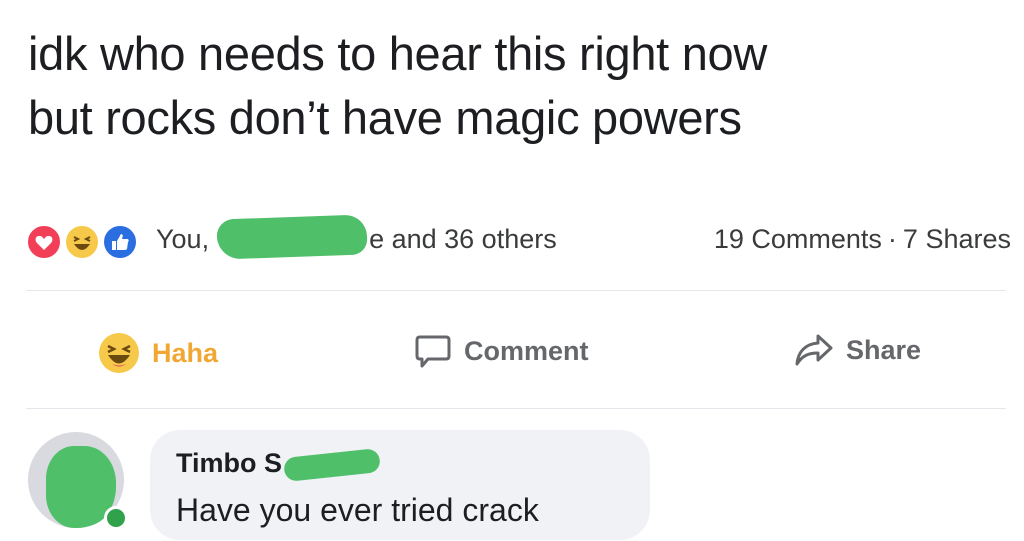 This screenshot has width=1024, height=541. I want to click on comment-icon, so click(433, 351).